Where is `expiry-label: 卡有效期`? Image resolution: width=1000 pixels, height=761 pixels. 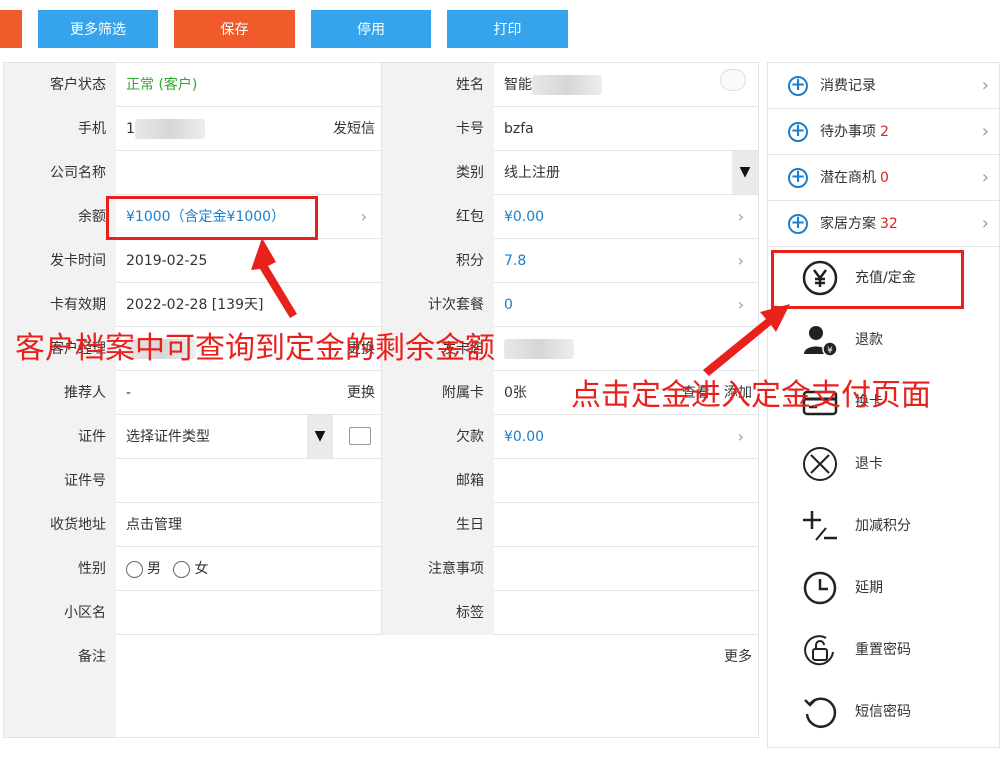
expiry-label: 卡有效期 is located at coordinates (60, 305).